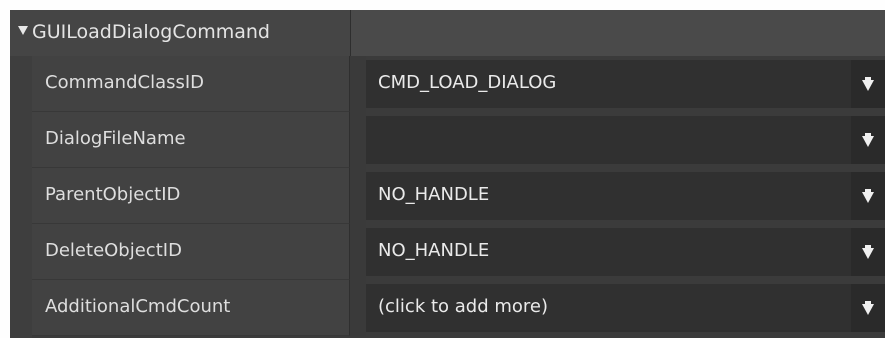  What do you see at coordinates (115, 138) in the screenshot?
I see `property-name: DialogFileName` at bounding box center [115, 138].